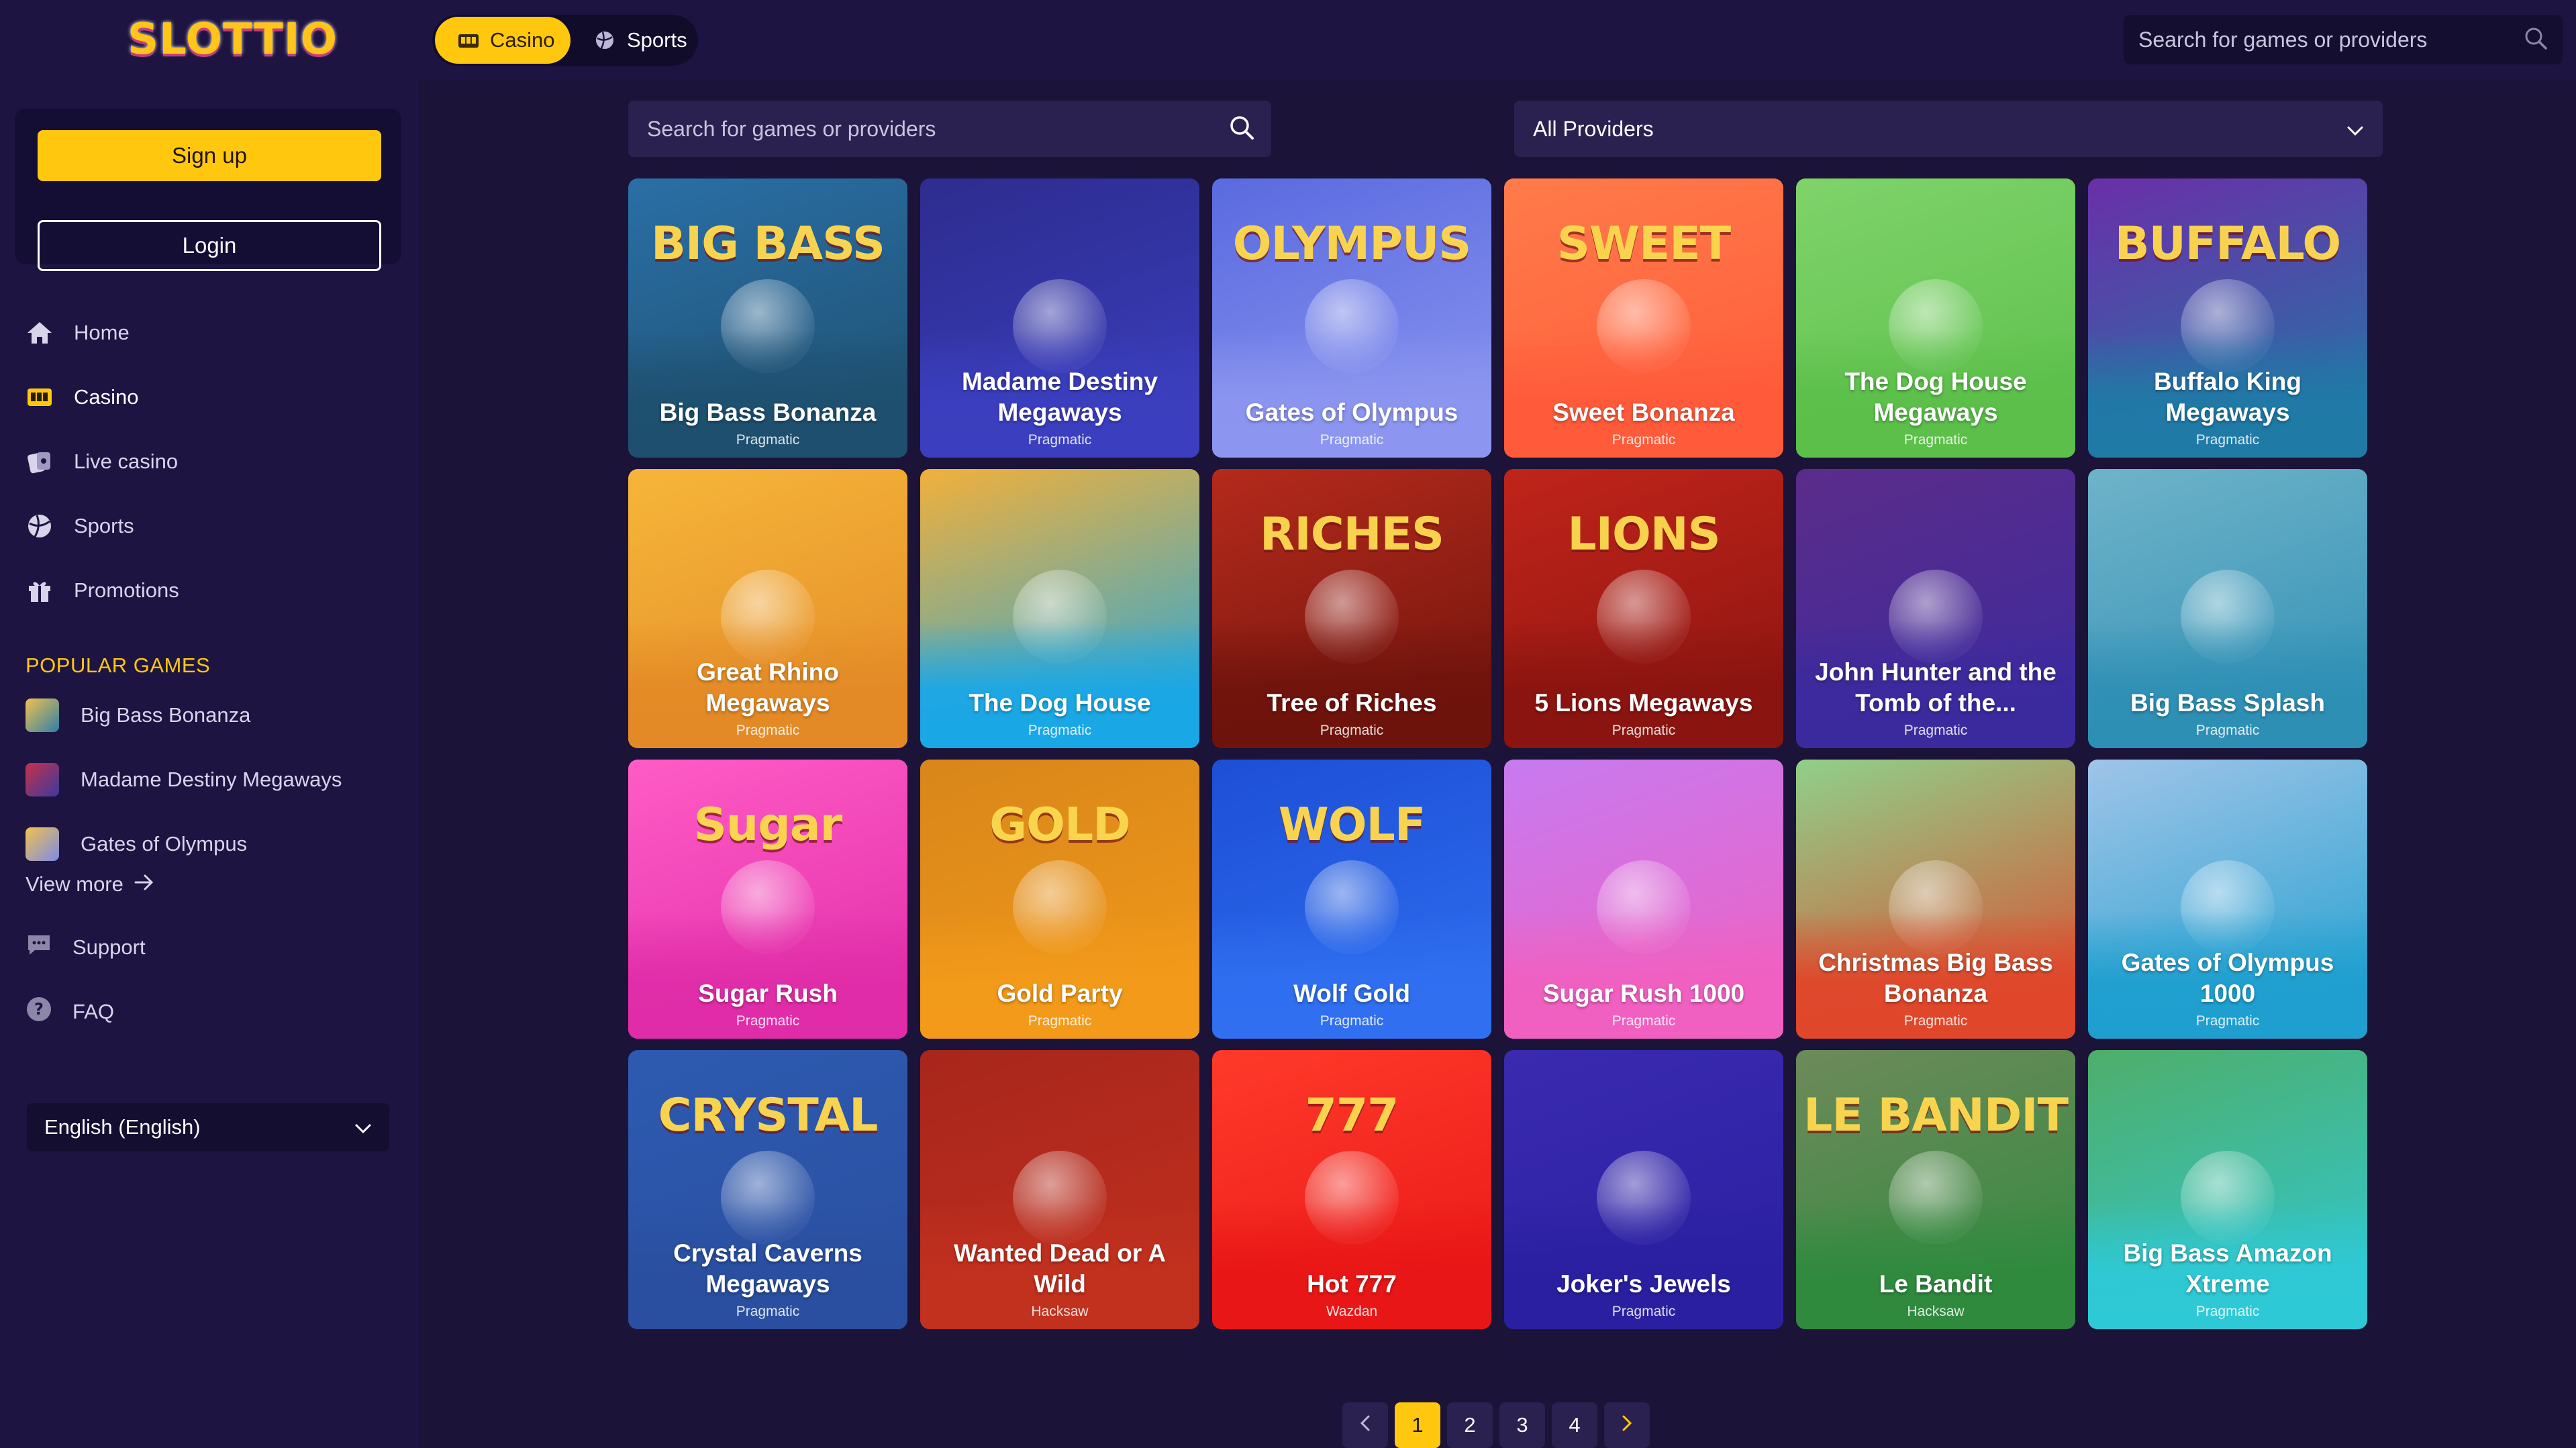 The height and width of the screenshot is (1448, 2576). What do you see at coordinates (213, 947) in the screenshot?
I see `nav-item-support: Support` at bounding box center [213, 947].